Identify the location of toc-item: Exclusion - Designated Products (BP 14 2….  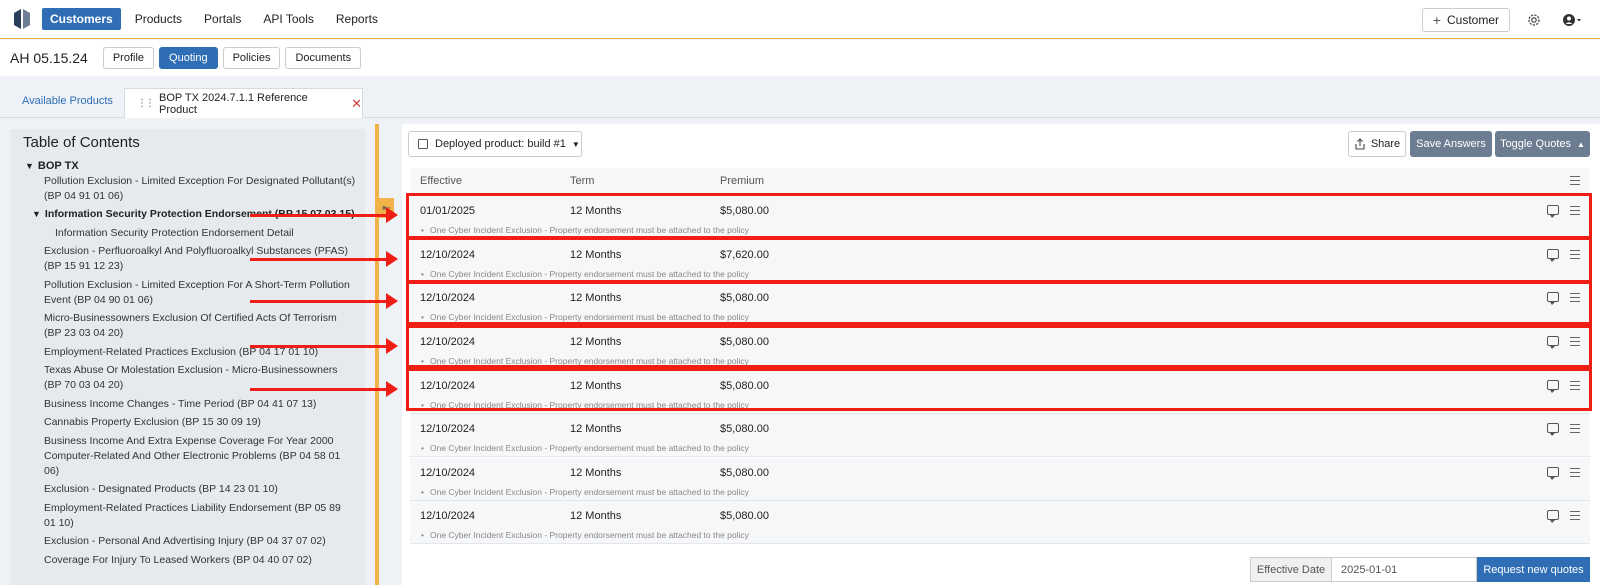
(161, 489).